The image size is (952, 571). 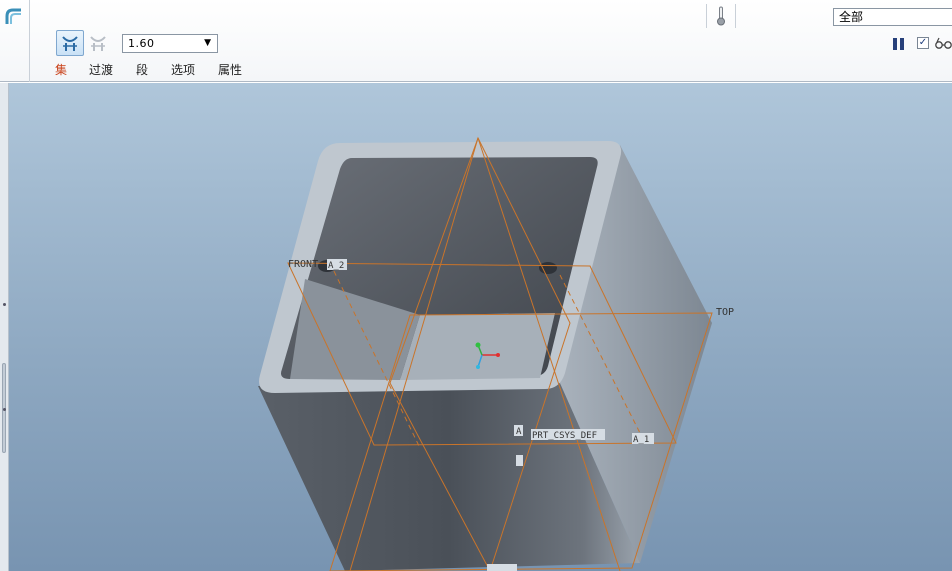 I want to click on radius-value: 1.60, so click(x=141, y=43).